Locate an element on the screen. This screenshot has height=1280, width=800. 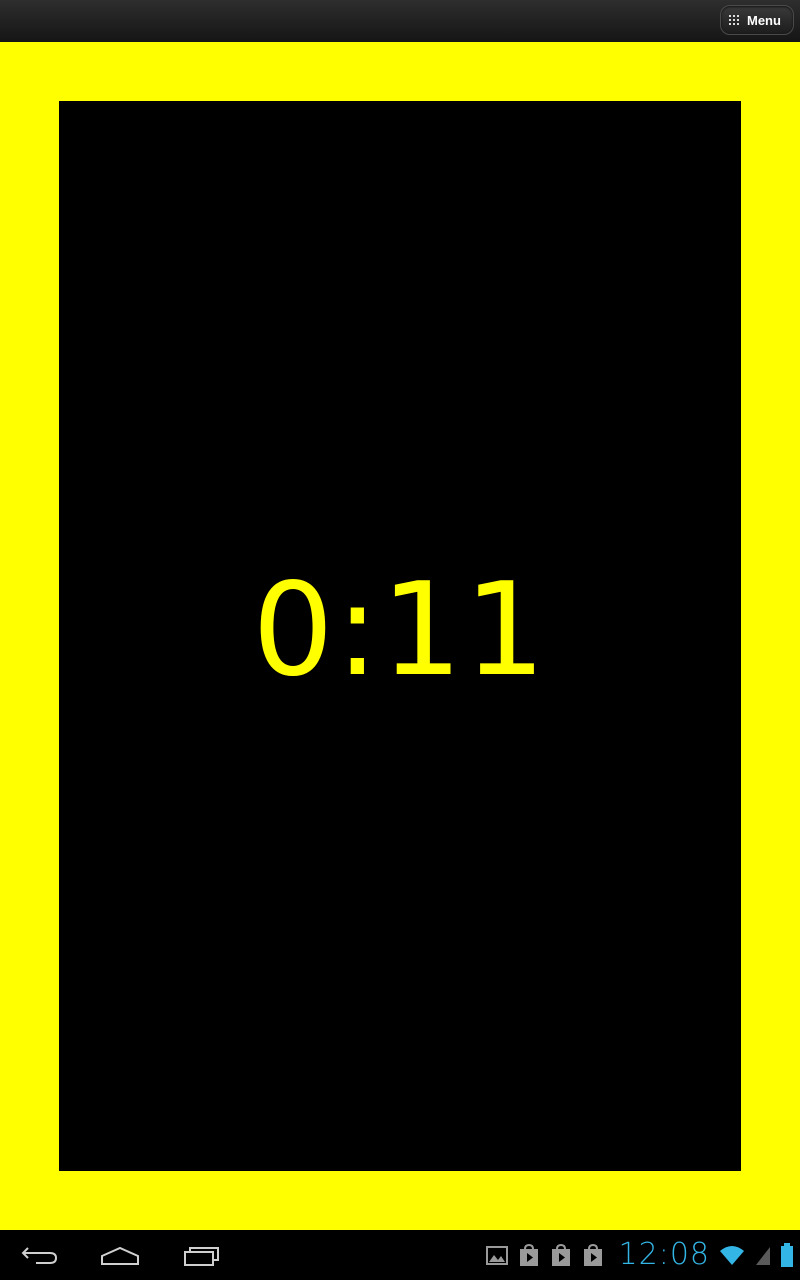
gallery-icon is located at coordinates (496, 1255).